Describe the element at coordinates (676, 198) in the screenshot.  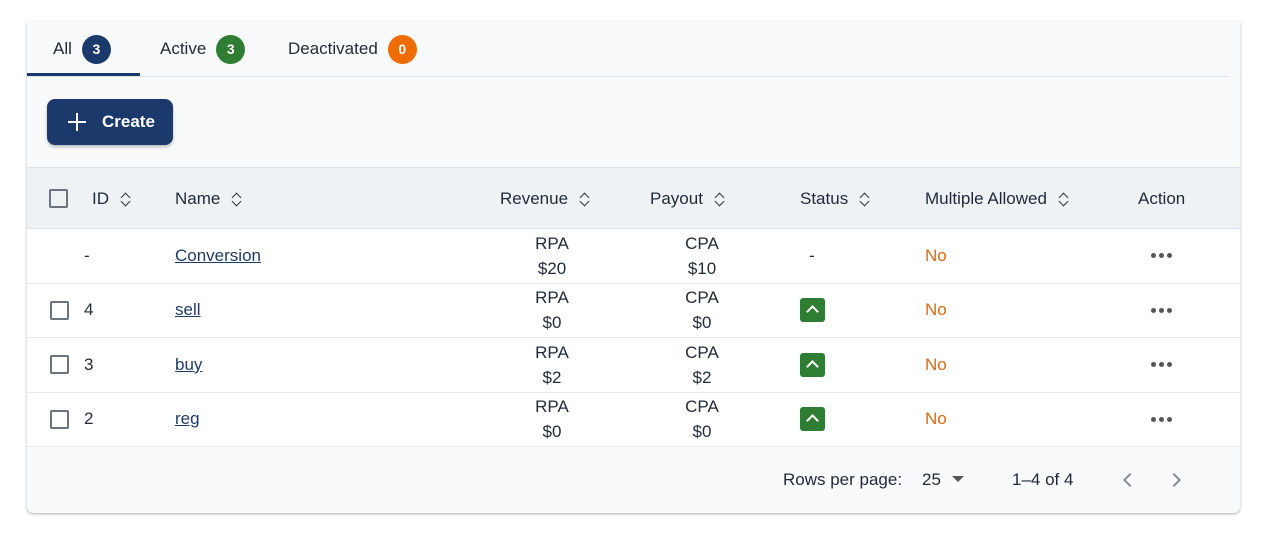
I see `header-payout-label: Payout` at that location.